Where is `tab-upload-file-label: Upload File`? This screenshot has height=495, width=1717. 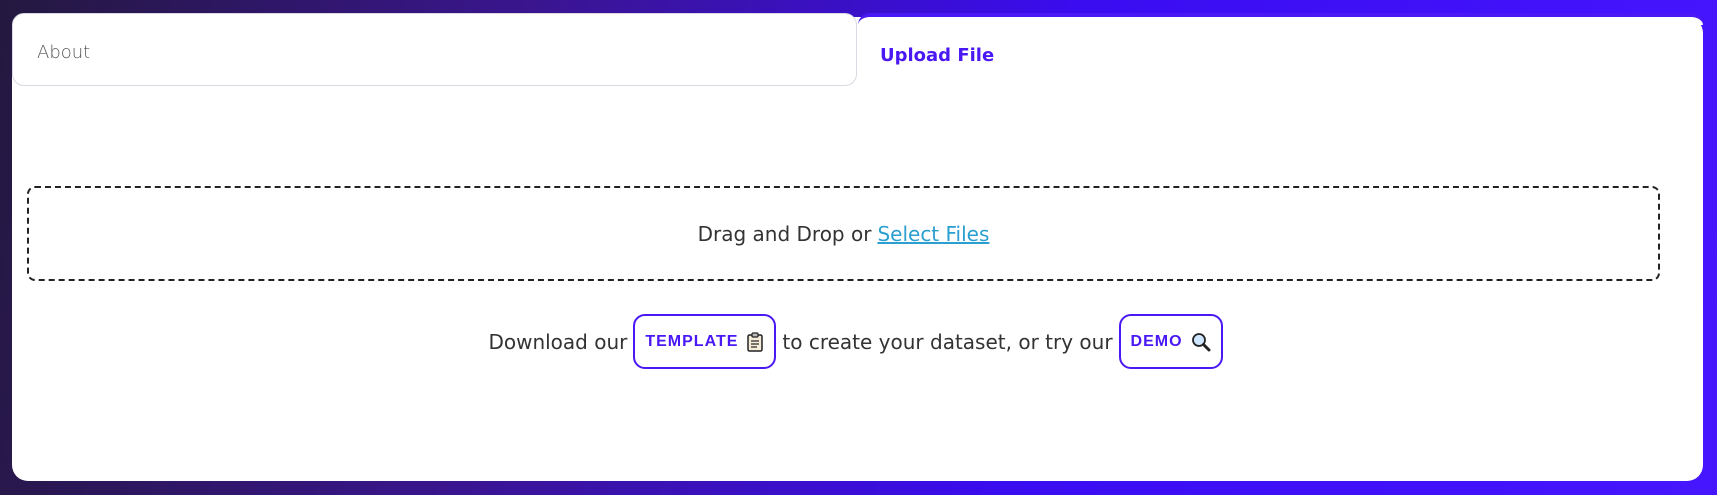 tab-upload-file-label: Upload File is located at coordinates (937, 55).